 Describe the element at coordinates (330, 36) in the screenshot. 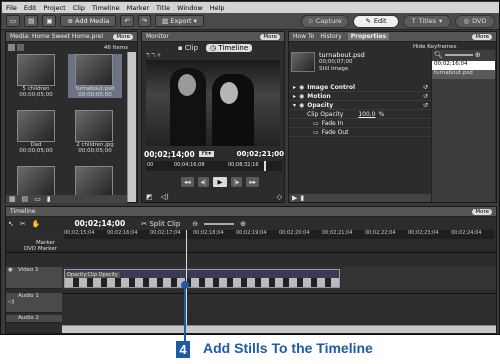

I see `tab-history: History` at that location.